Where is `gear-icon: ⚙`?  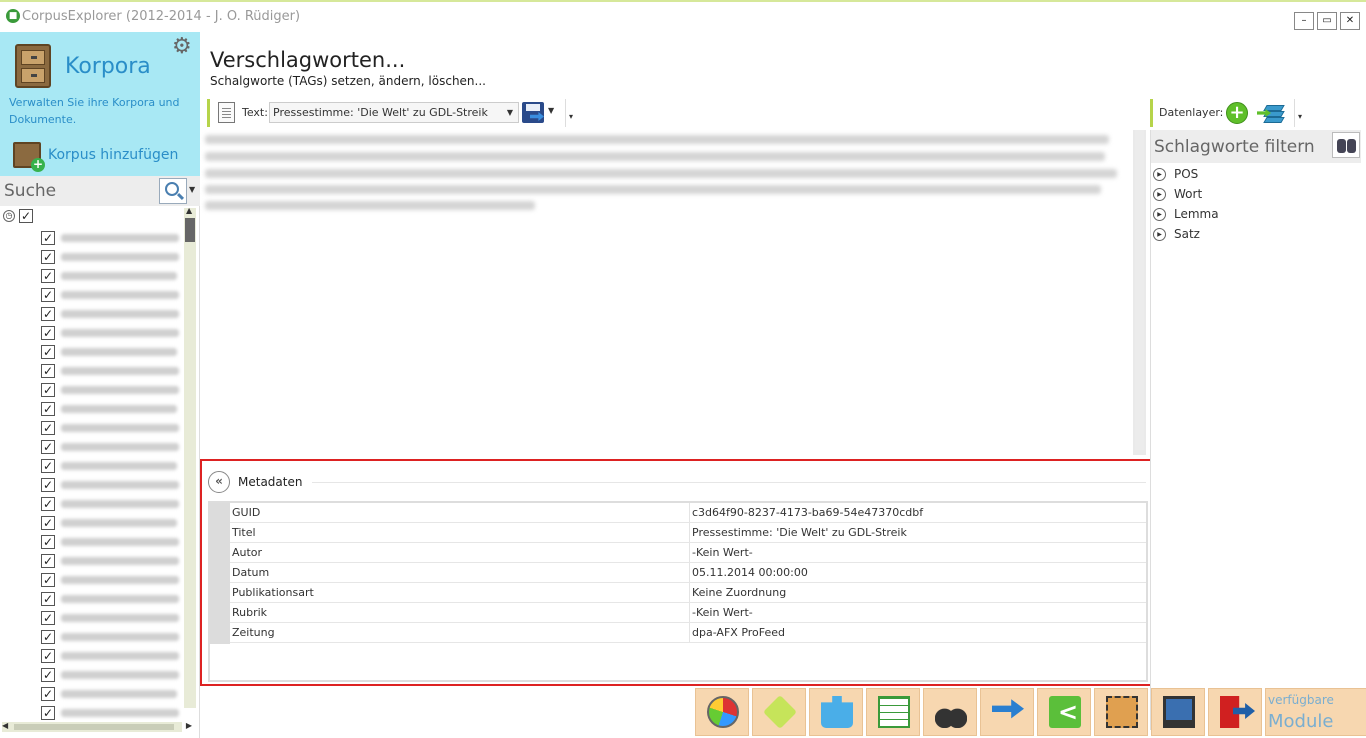 gear-icon: ⚙ is located at coordinates (182, 47).